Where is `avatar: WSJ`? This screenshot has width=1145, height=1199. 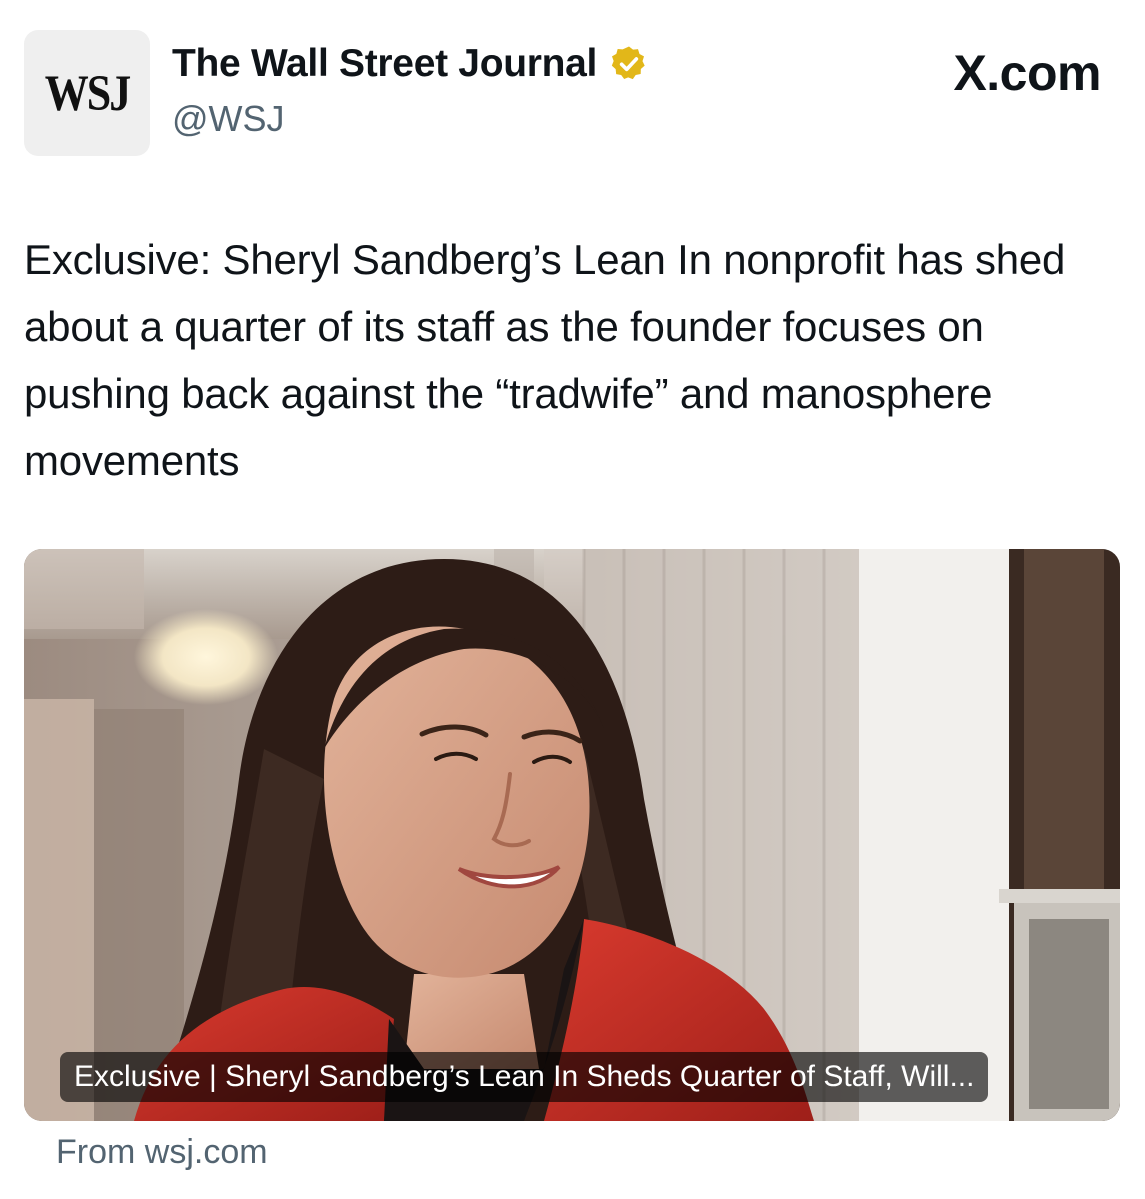
avatar: WSJ is located at coordinates (87, 93).